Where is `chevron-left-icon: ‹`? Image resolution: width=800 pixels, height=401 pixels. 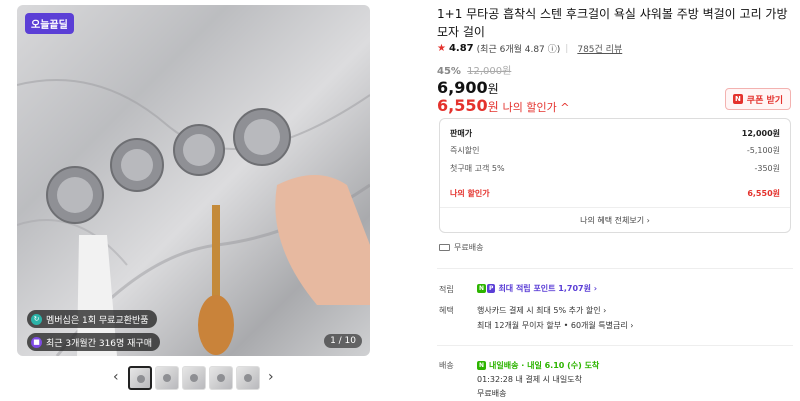 chevron-left-icon: ‹ is located at coordinates (116, 377).